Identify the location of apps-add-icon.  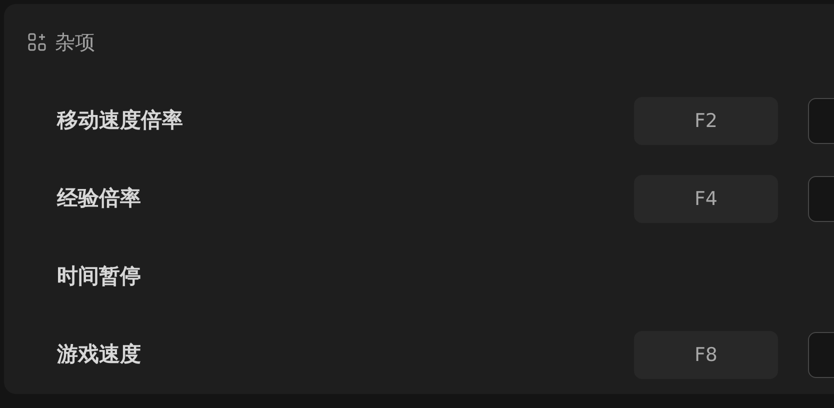
(37, 42).